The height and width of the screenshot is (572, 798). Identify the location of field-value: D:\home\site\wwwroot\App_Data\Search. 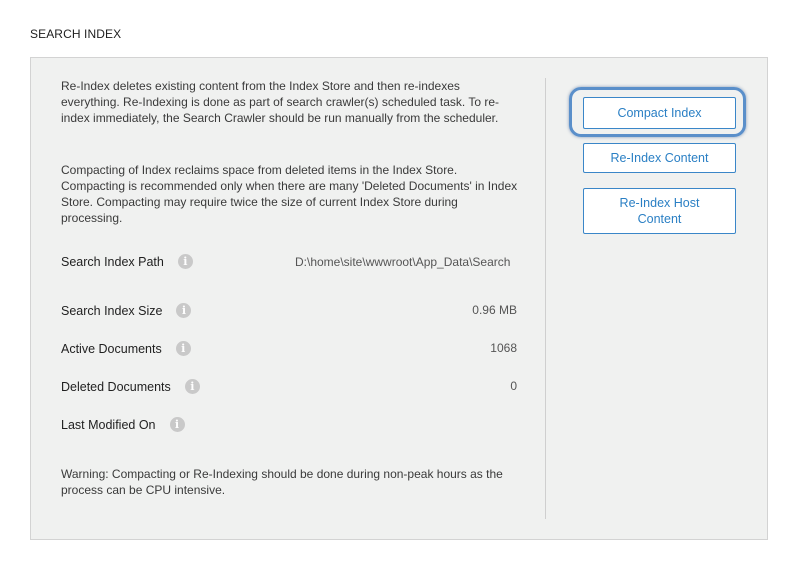
(403, 262).